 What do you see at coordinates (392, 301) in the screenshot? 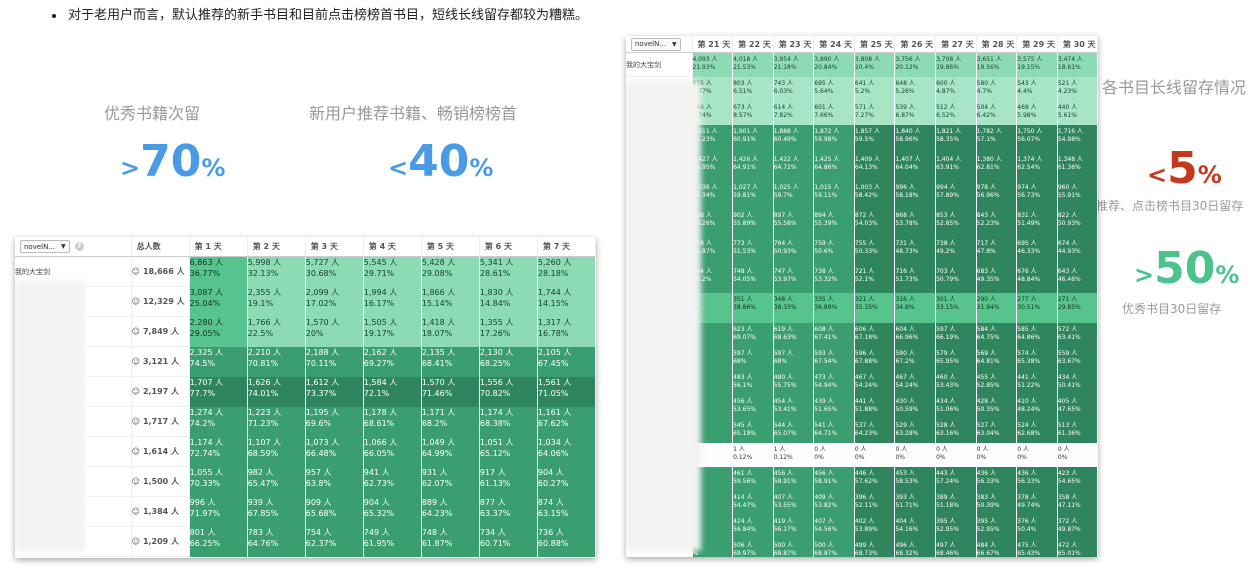
I see `retention-cell: 1,994 人 16.17%` at bounding box center [392, 301].